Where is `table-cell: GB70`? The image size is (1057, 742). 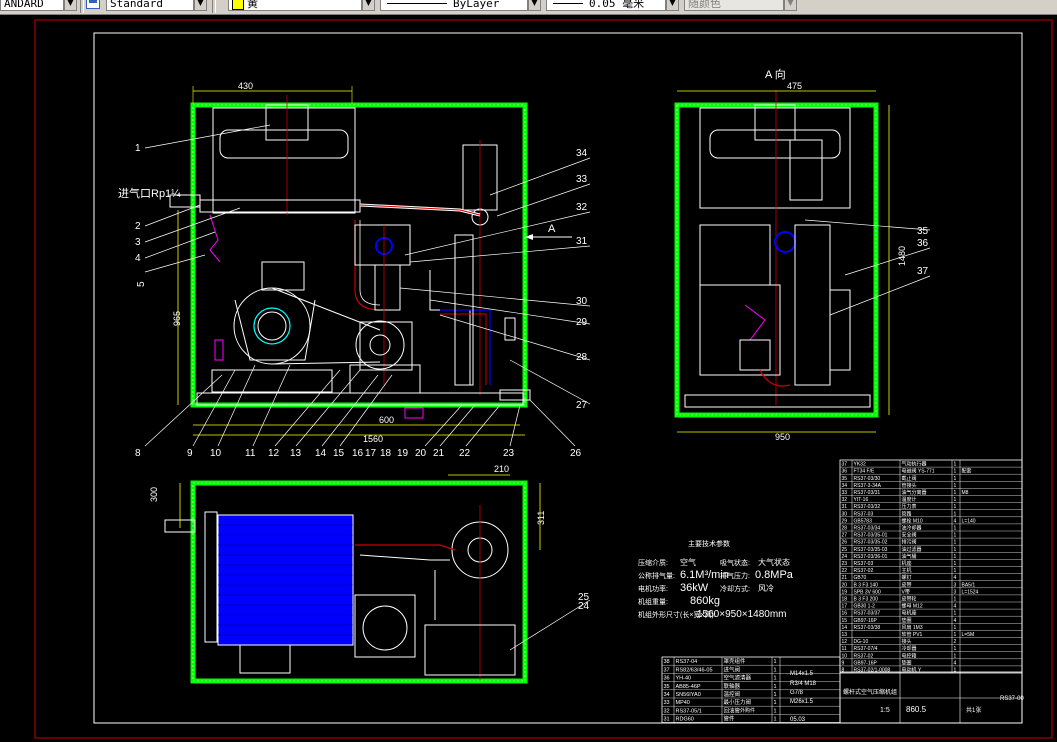 table-cell: GB70 is located at coordinates (860, 578).